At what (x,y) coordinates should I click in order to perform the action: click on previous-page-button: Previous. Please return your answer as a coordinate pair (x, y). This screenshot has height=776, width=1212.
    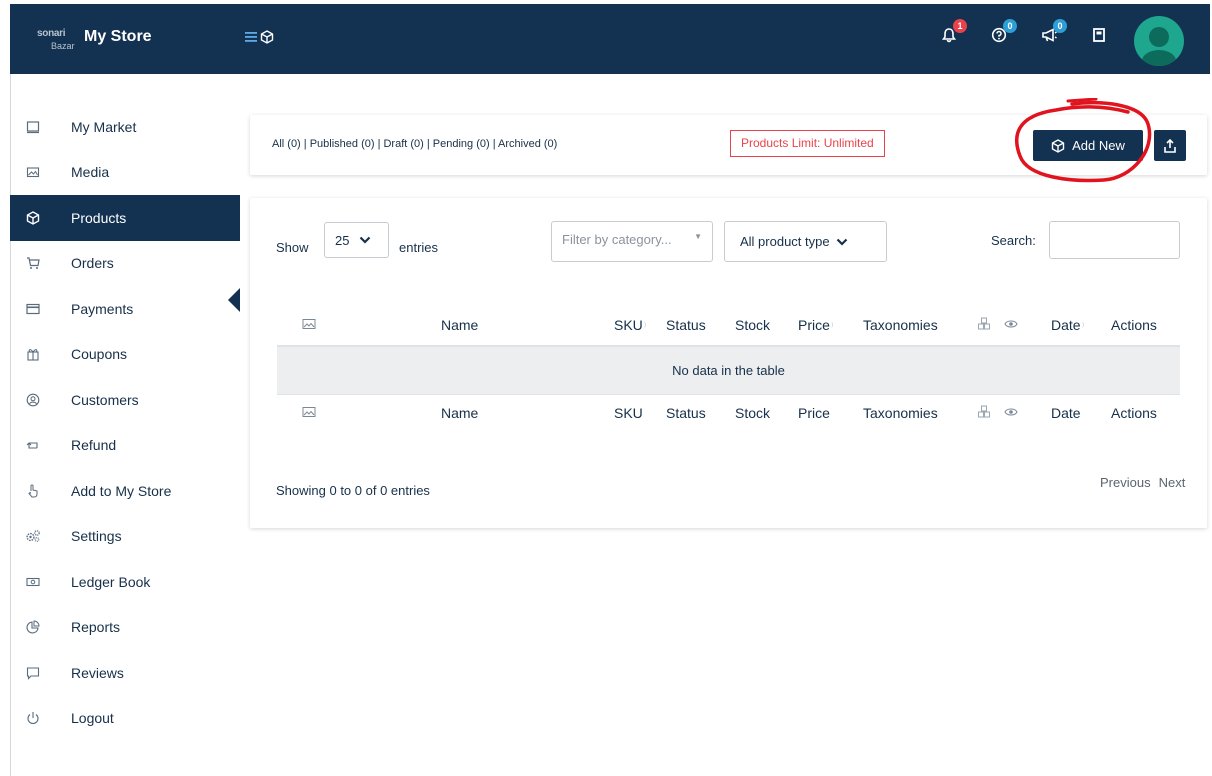
    Looking at the image, I should click on (1125, 482).